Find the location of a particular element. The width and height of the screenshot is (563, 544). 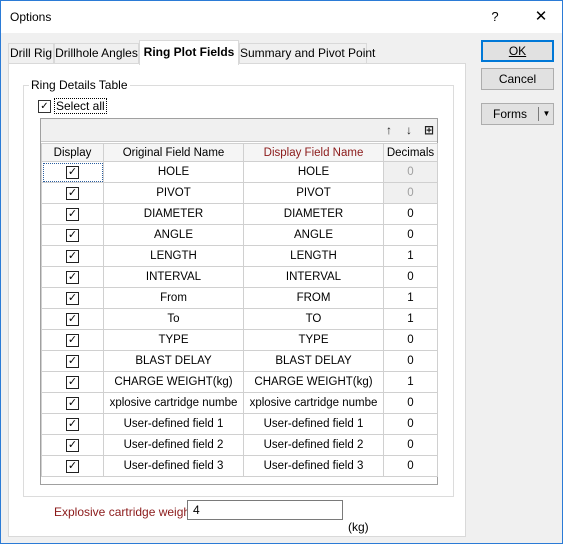

forms-button: Forms ▼ is located at coordinates (517, 114).